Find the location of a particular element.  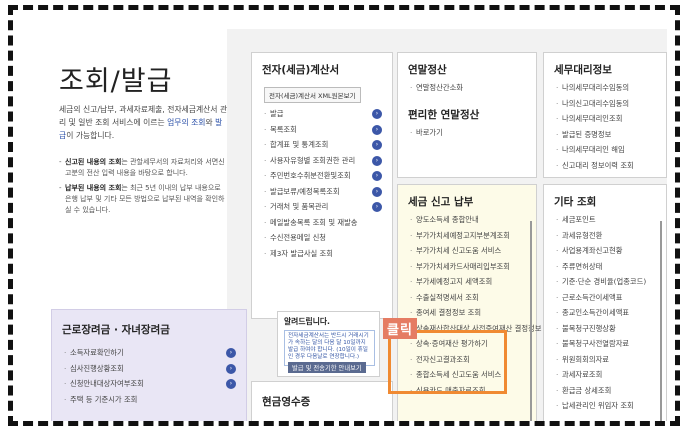

list-item: 수출실적명세서 조회 is located at coordinates (473, 298).